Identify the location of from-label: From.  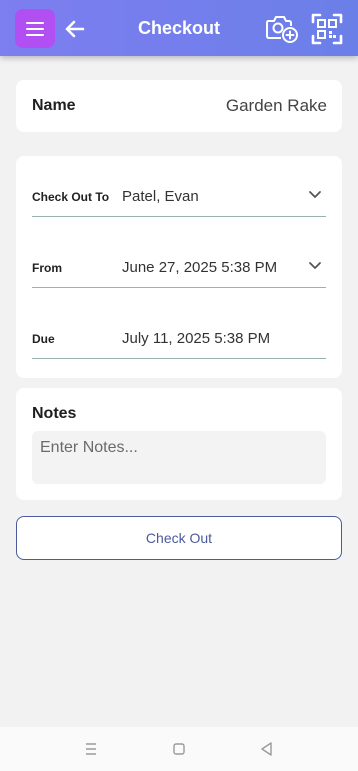
(47, 268).